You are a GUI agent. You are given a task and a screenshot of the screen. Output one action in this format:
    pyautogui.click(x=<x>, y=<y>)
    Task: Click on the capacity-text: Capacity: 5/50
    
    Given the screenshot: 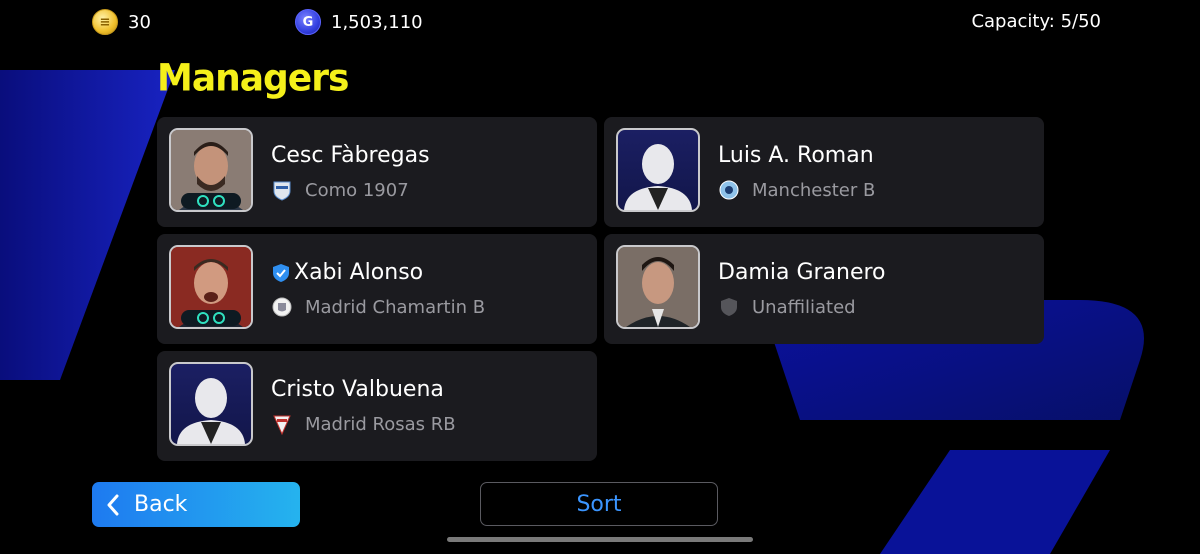 What is the action you would take?
    pyautogui.click(x=1036, y=21)
    